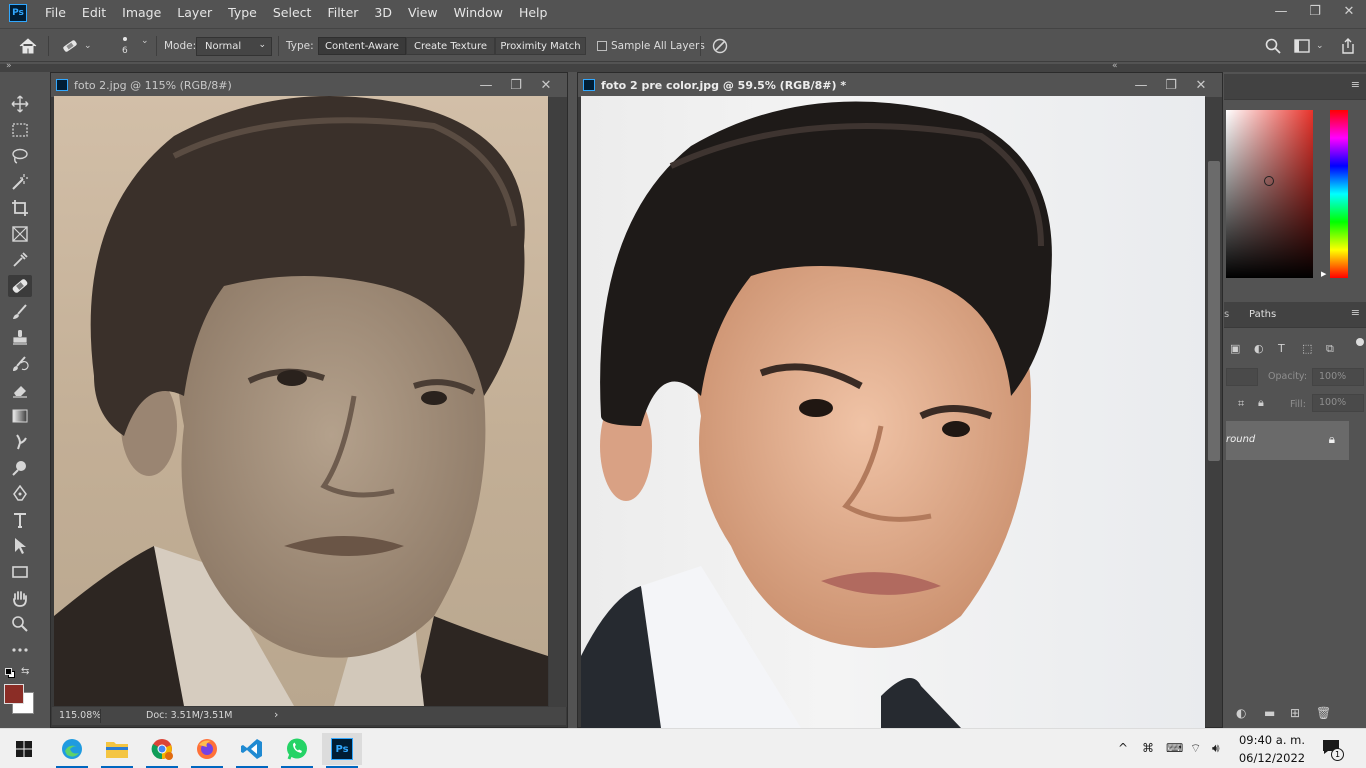 The width and height of the screenshot is (1366, 768). I want to click on taskbar-firefox, so click(207, 750).